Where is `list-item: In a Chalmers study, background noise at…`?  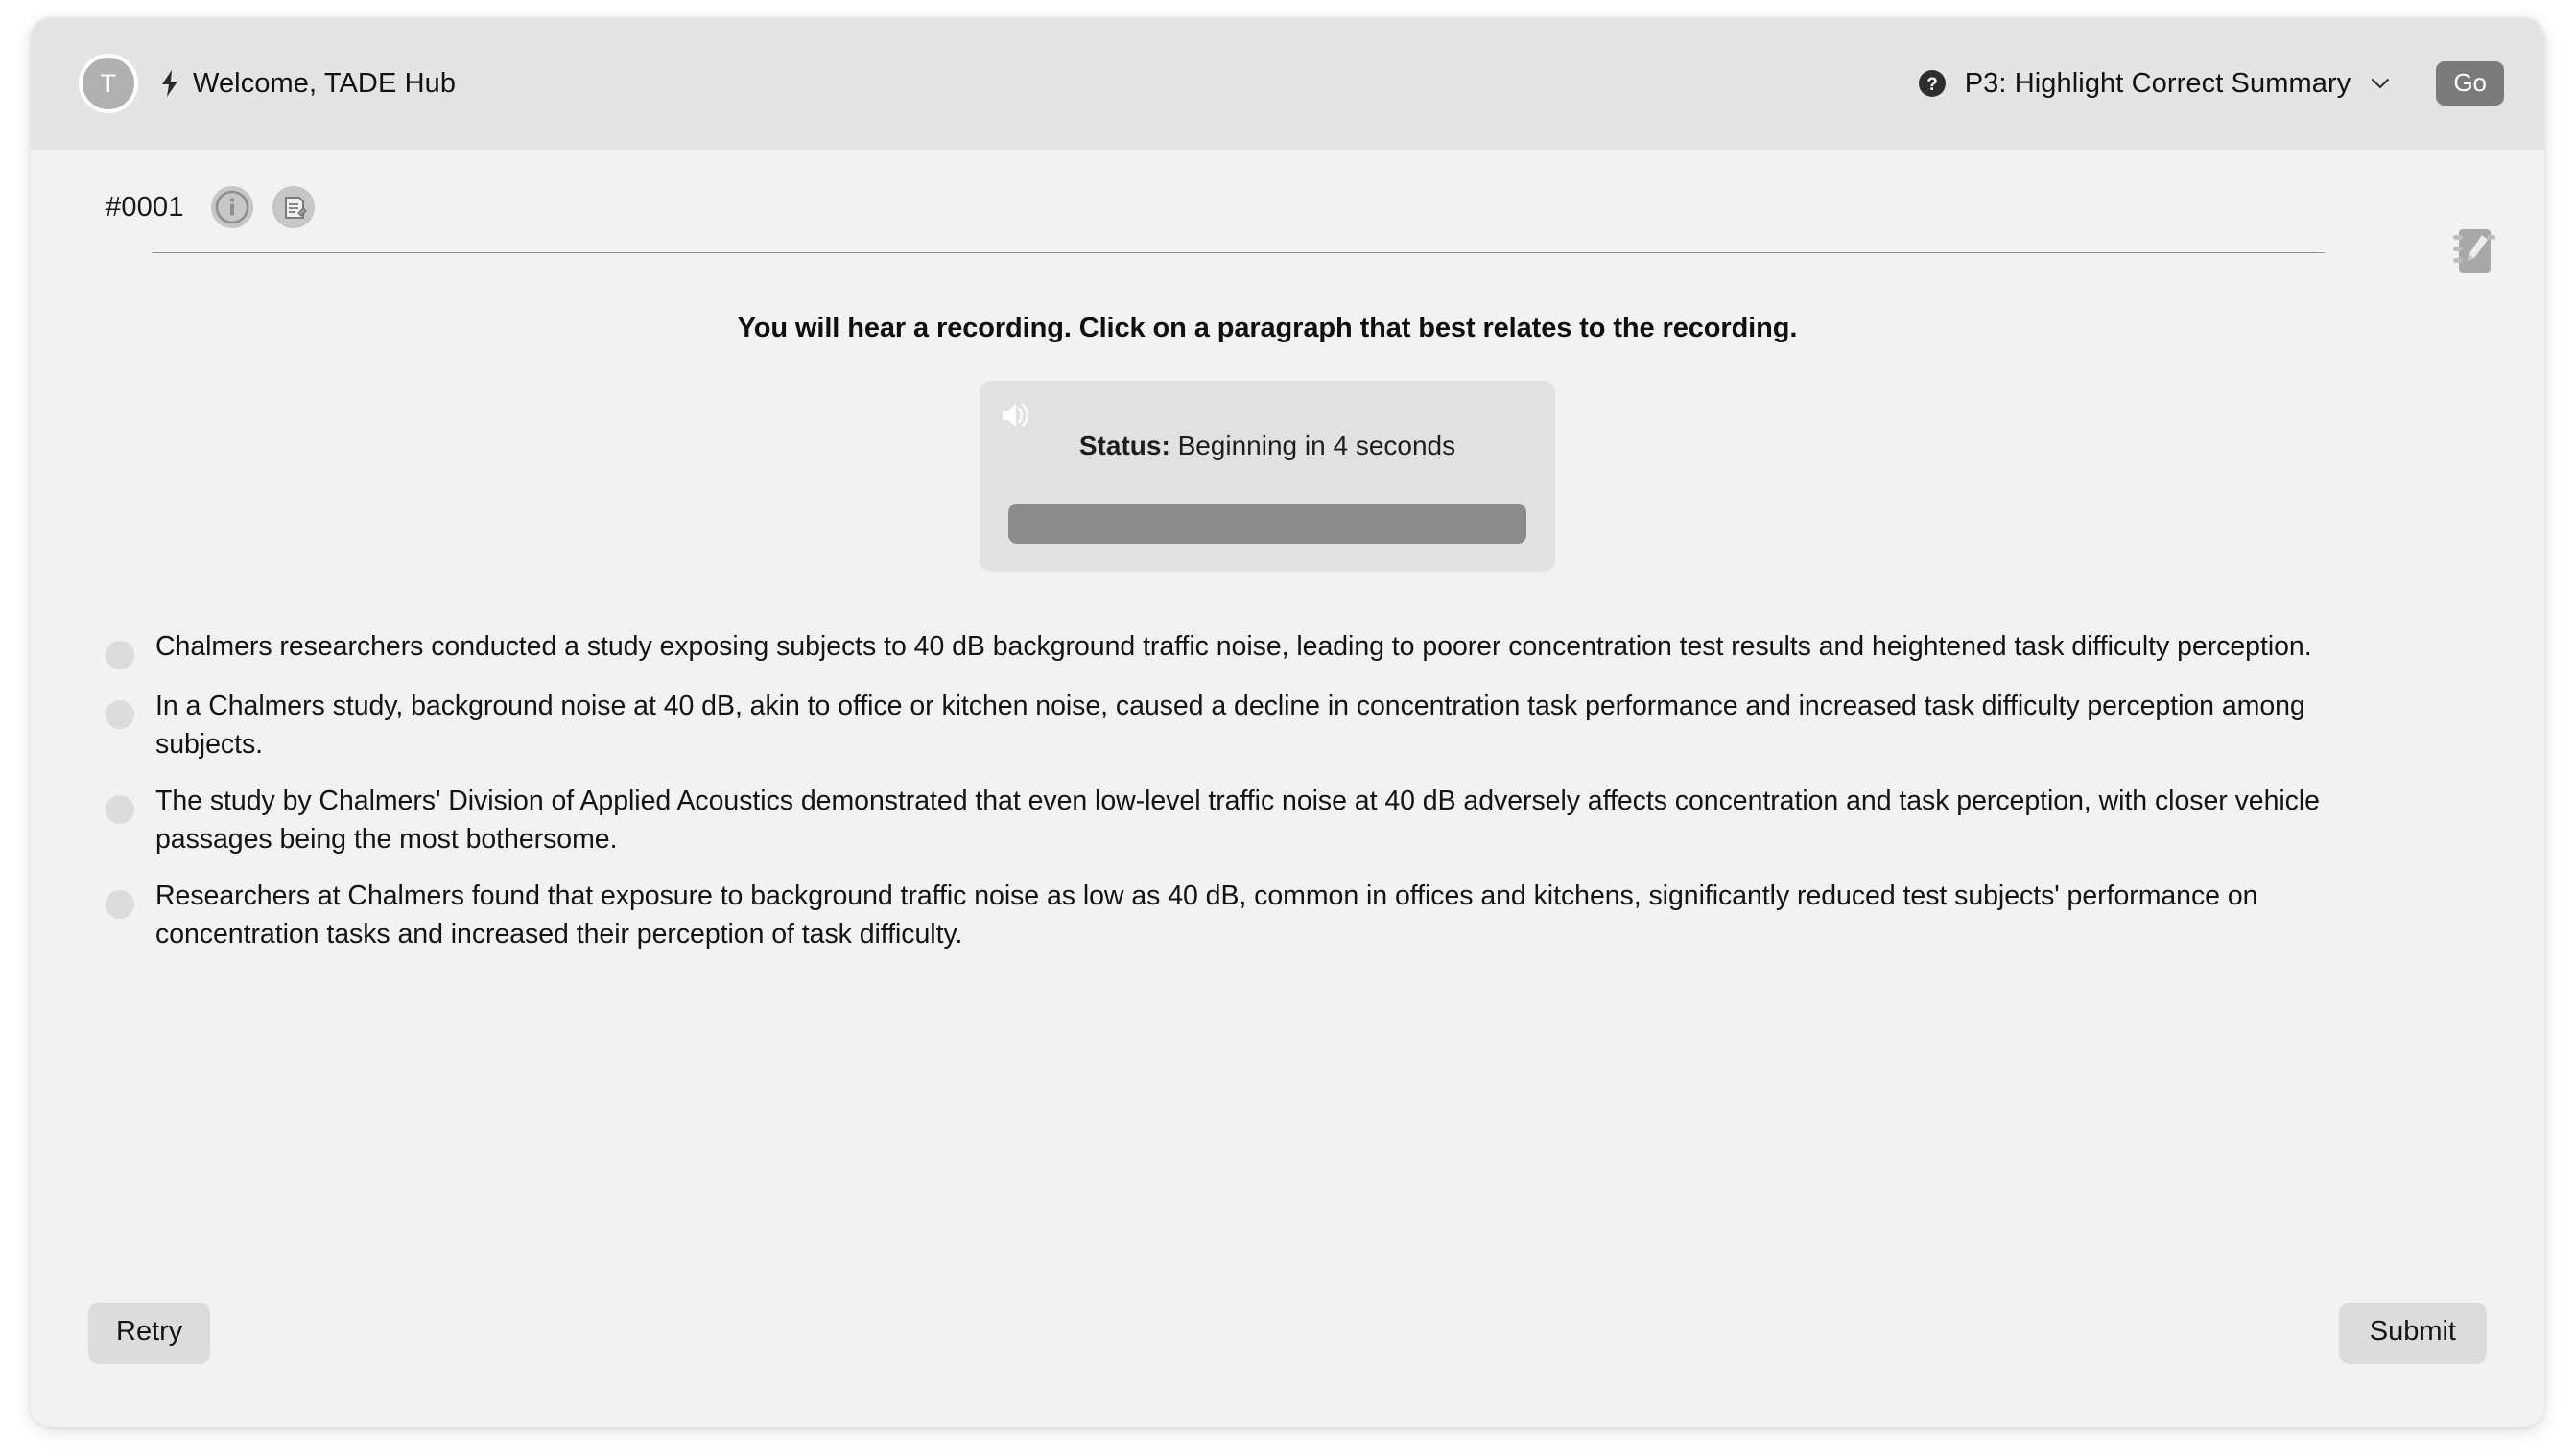 list-item: In a Chalmers study, background noise at… is located at coordinates (1228, 728).